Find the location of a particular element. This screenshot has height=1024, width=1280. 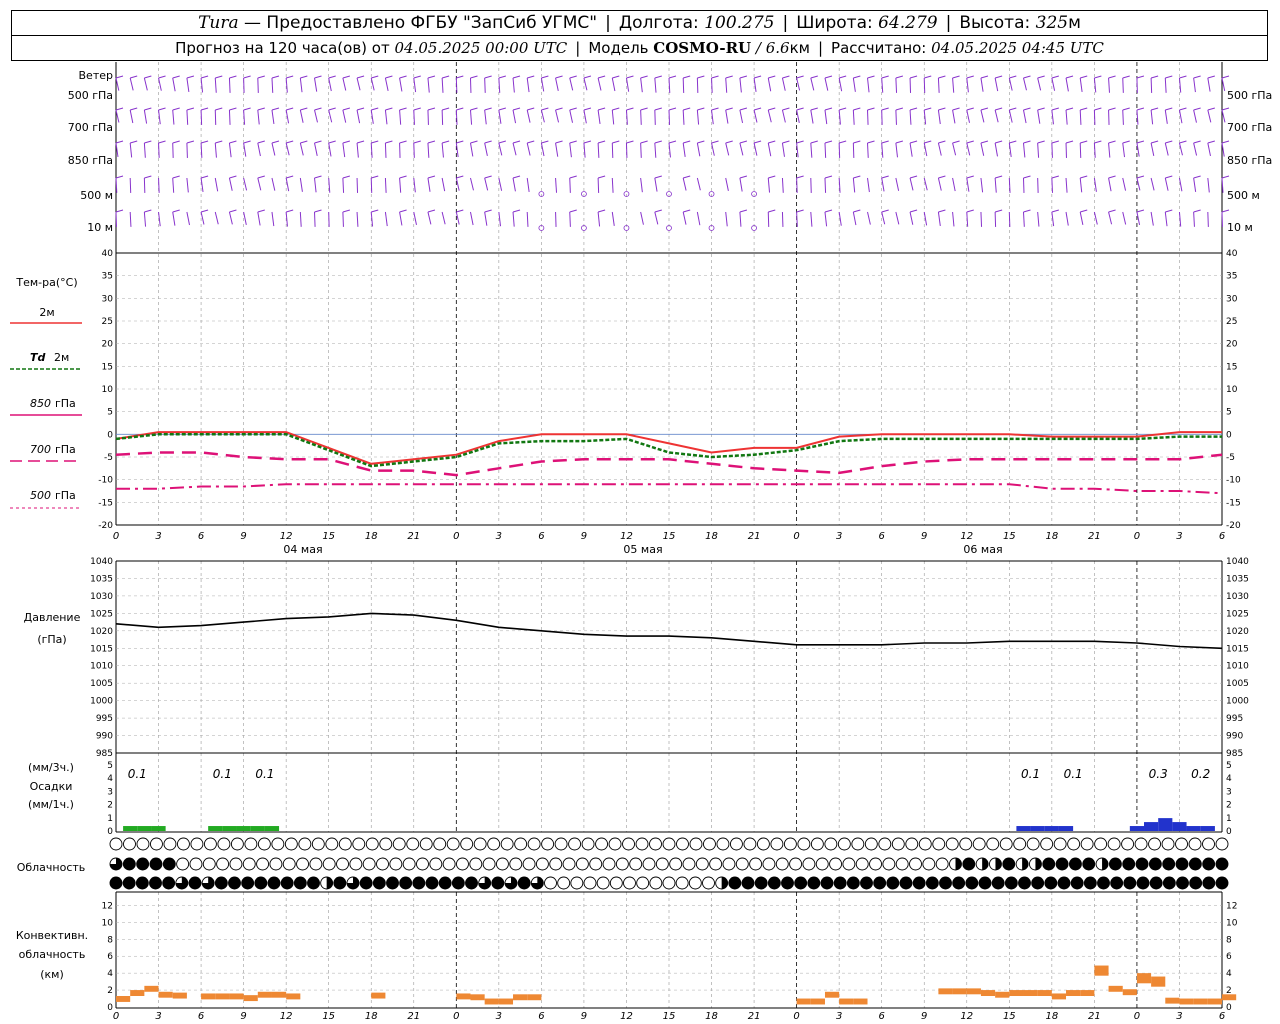

day-label-2: 05 мая is located at coordinates (642, 549).